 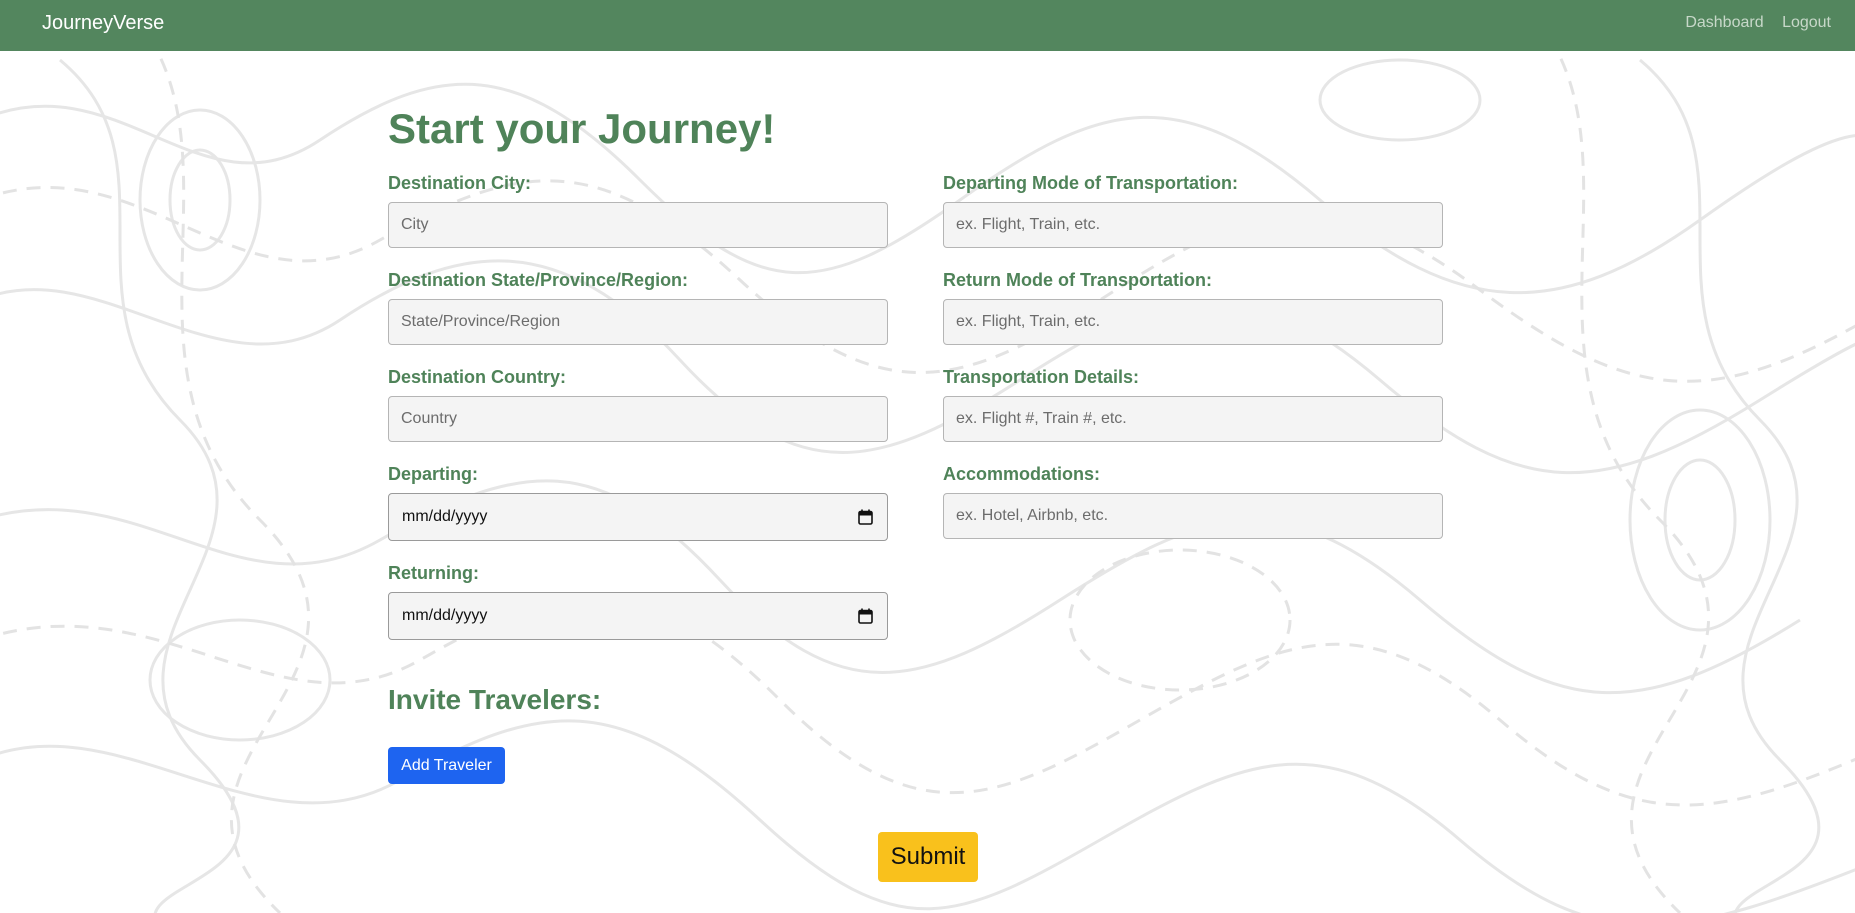 I want to click on departing-date-value: mm/dd/yyyy, so click(x=445, y=516).